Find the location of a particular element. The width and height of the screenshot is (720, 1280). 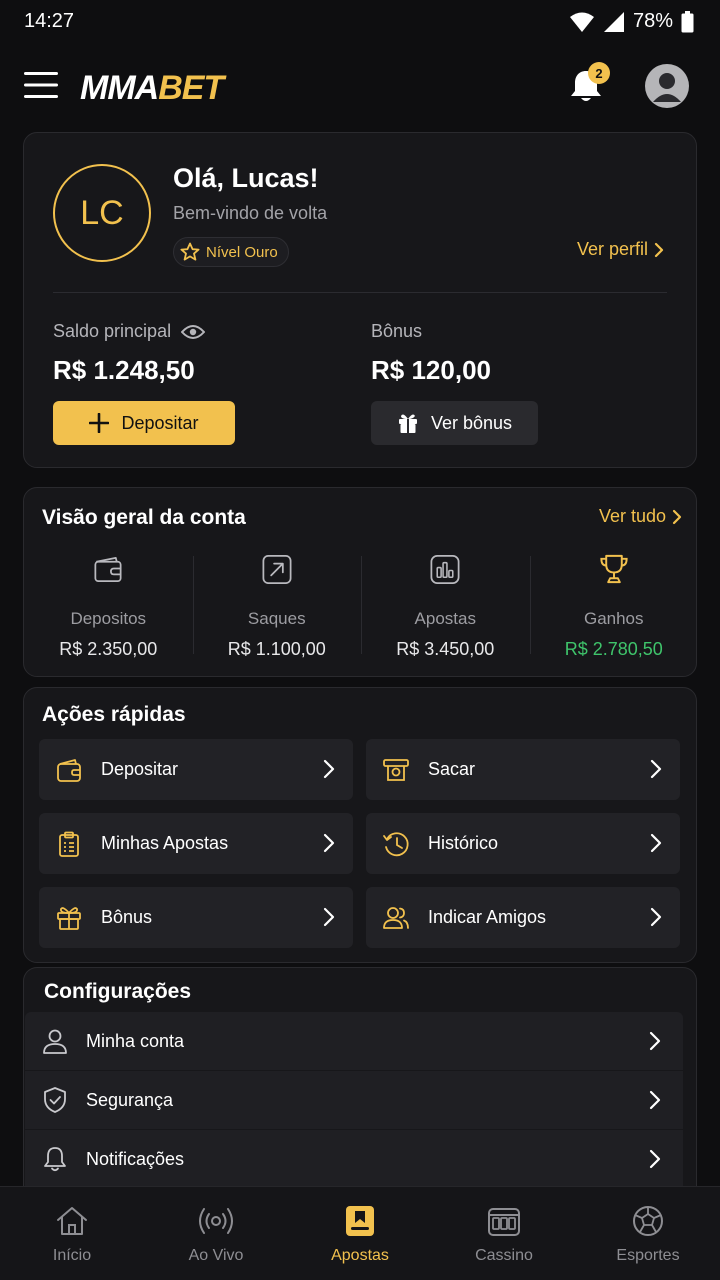

nav-item-sports: Esportes is located at coordinates (648, 1233).